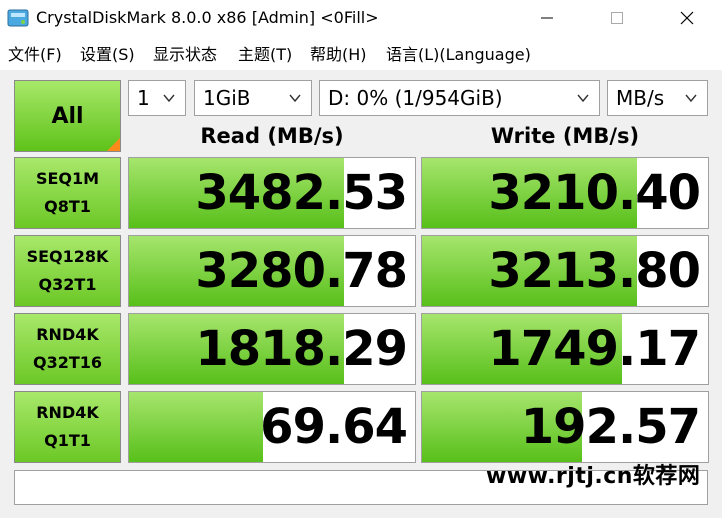 The image size is (722, 518). Describe the element at coordinates (334, 427) in the screenshot. I see `read-value: 69.64` at that location.